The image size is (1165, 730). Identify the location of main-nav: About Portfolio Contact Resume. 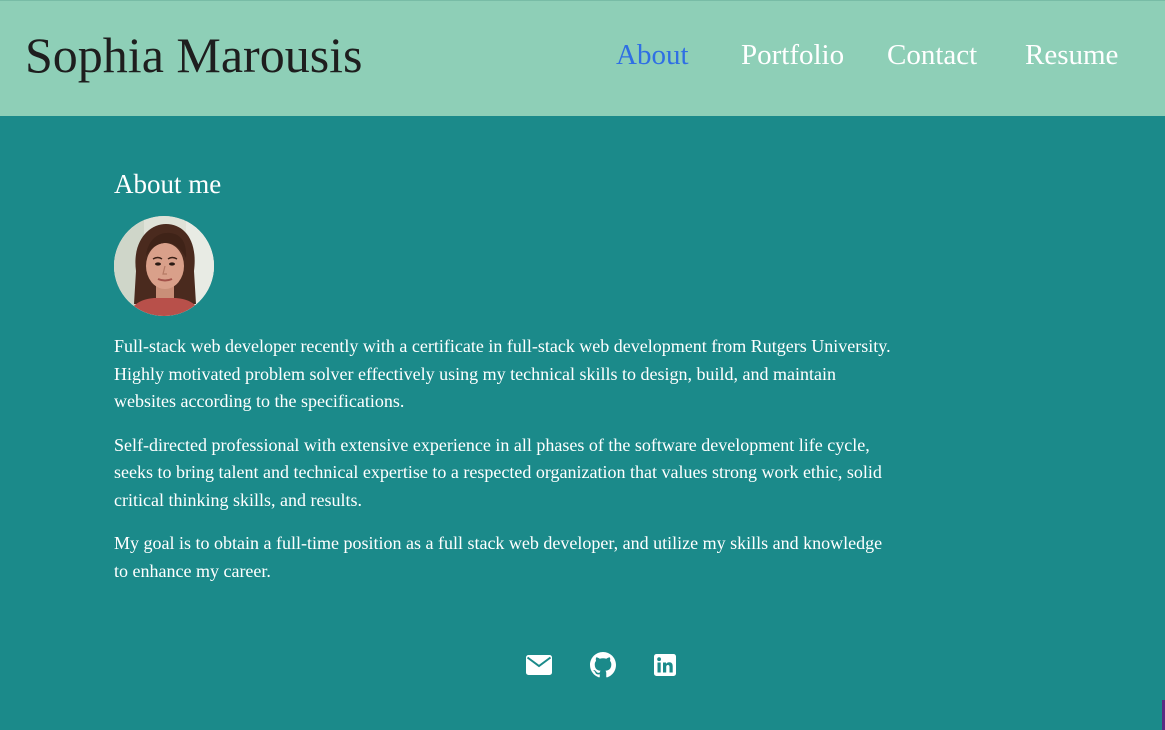
(582, 57).